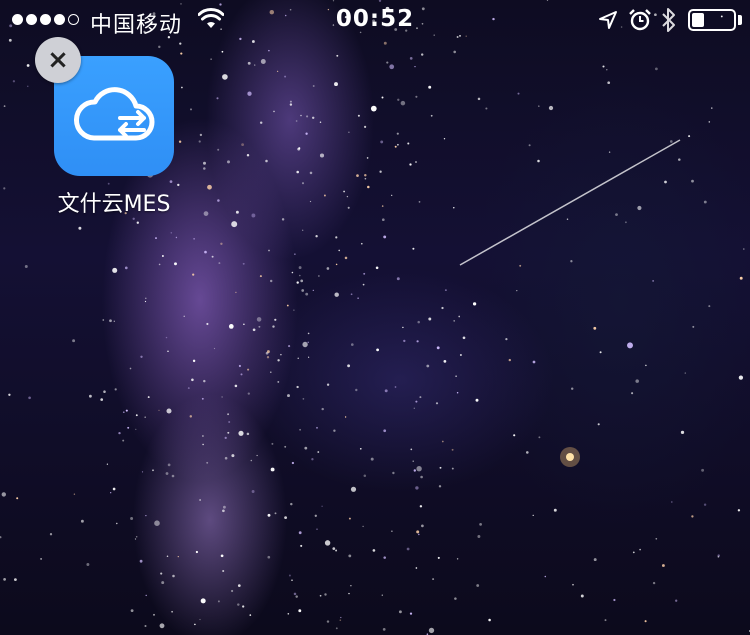 Image resolution: width=750 pixels, height=635 pixels. Describe the element at coordinates (58, 60) in the screenshot. I see `delete-app-button: ×` at that location.